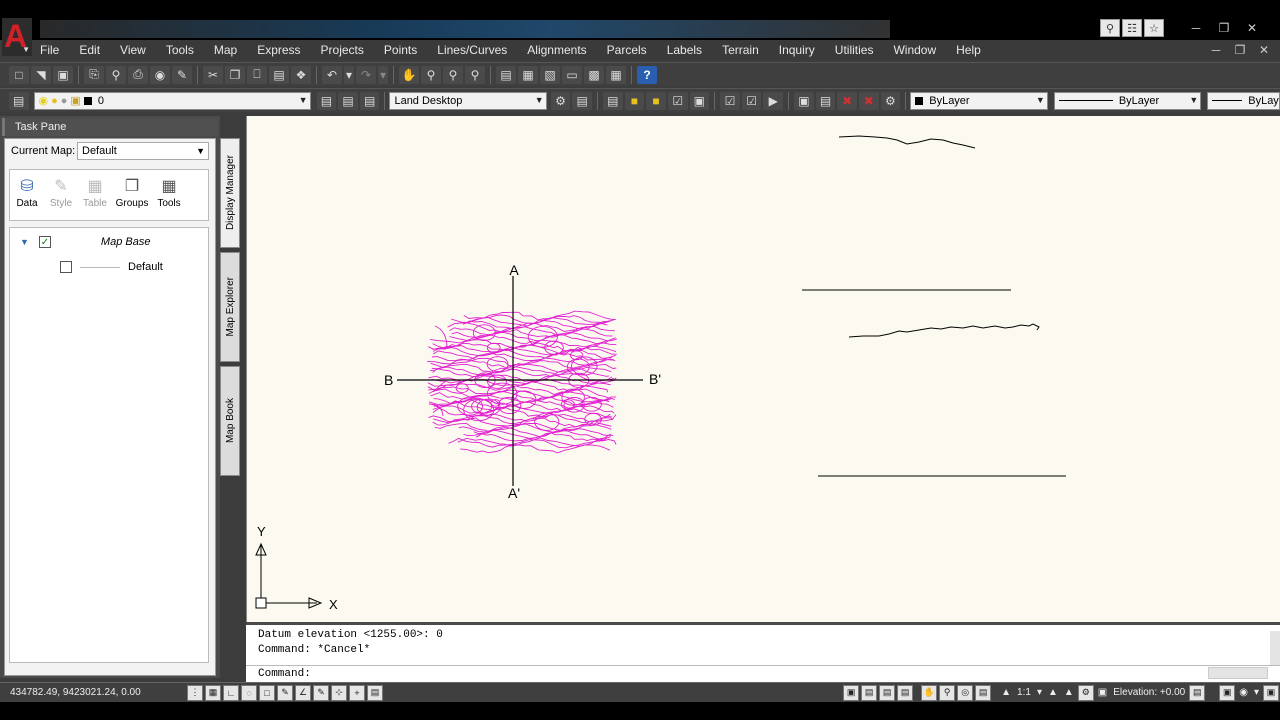 This screenshot has width=1280, height=720. Describe the element at coordinates (914, 50) in the screenshot. I see `menu-window: Window` at that location.